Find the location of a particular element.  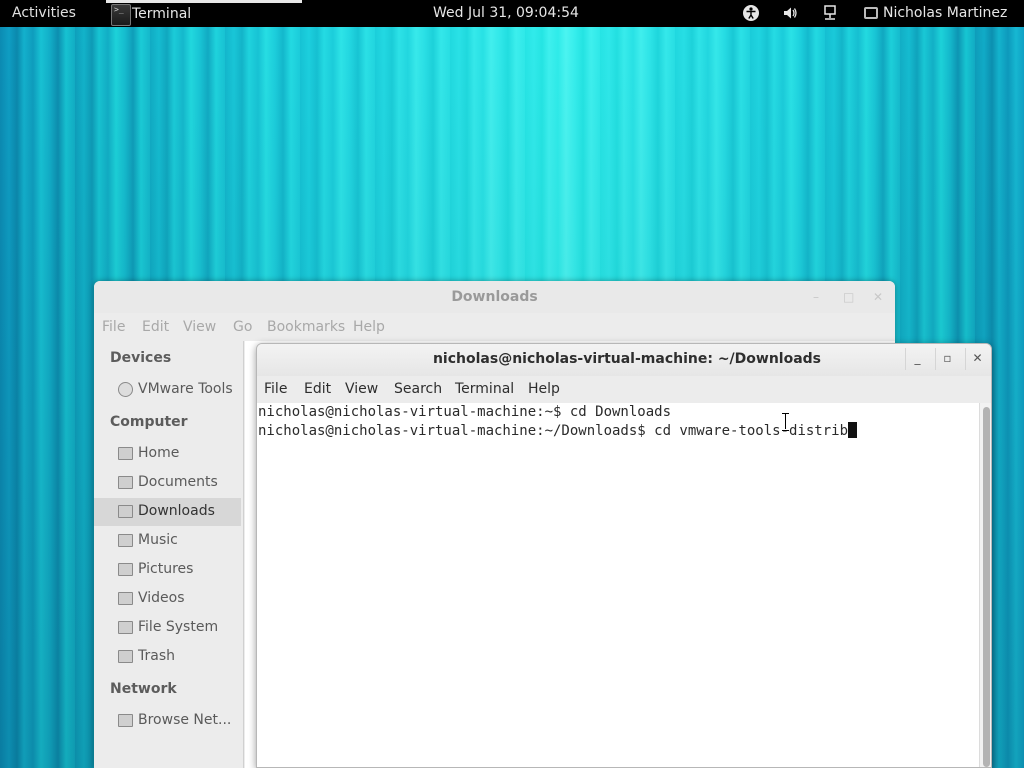

sidebar-item-label: Videos is located at coordinates (161, 598).